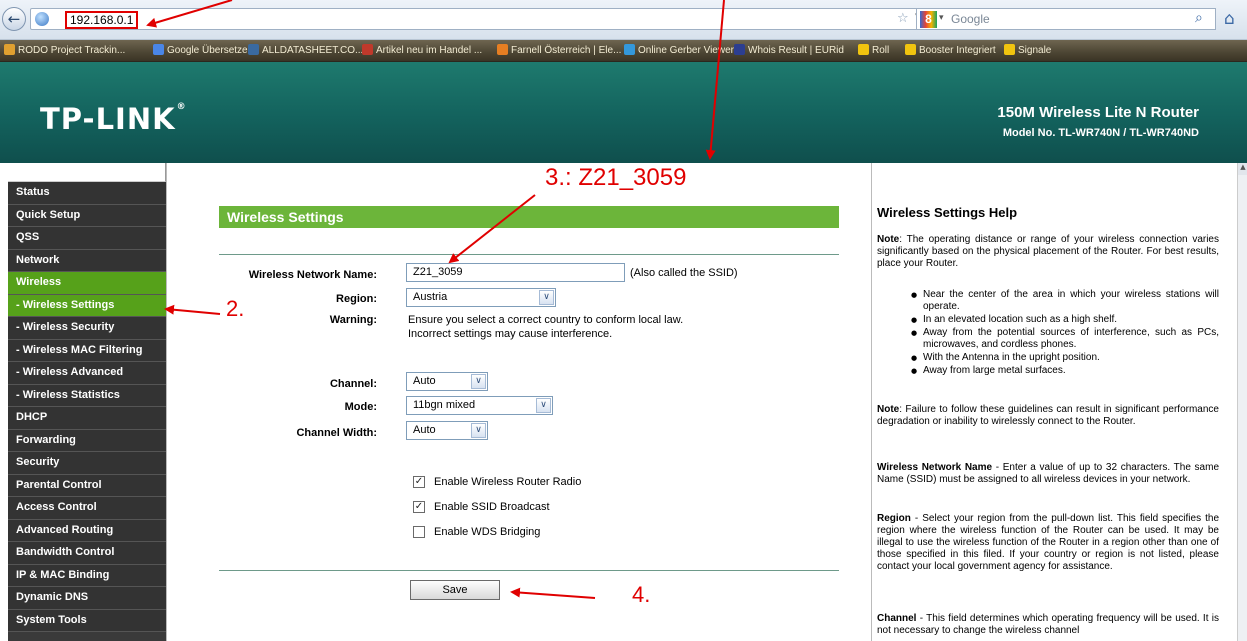  Describe the element at coordinates (616, 177) in the screenshot. I see `annotation-step-3: 3.: Z21_3059` at that location.